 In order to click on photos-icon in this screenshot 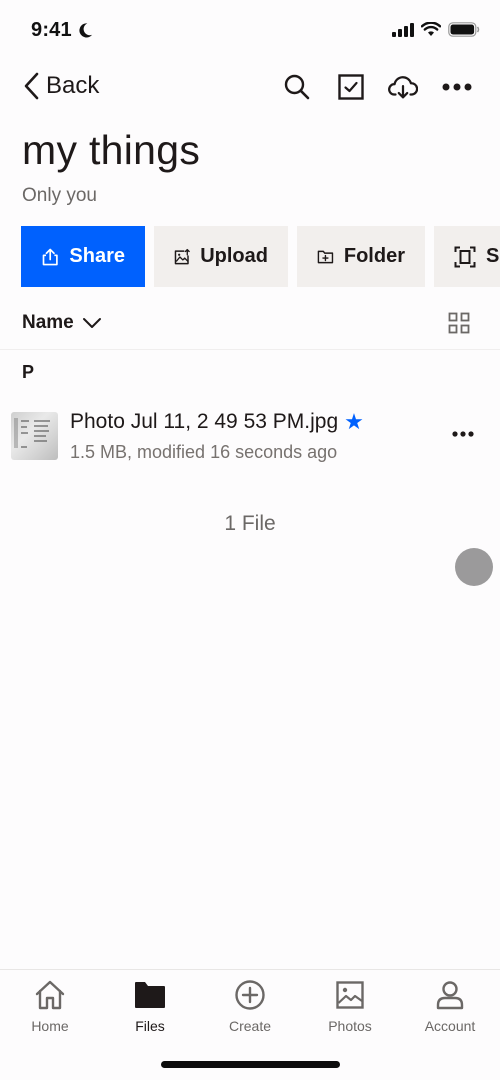, I will do `click(350, 995)`.